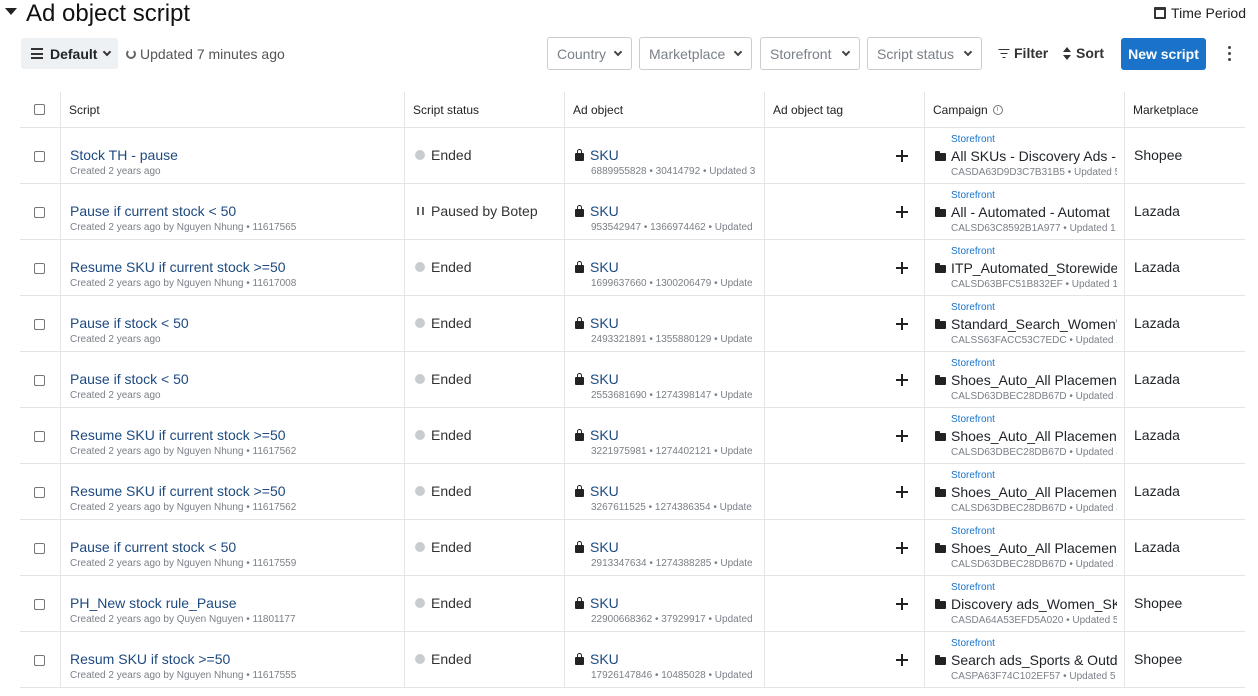 The height and width of the screenshot is (696, 1258). Describe the element at coordinates (1026, 660) in the screenshot. I see `campaign-name: Search ads_Sports & Outd` at that location.